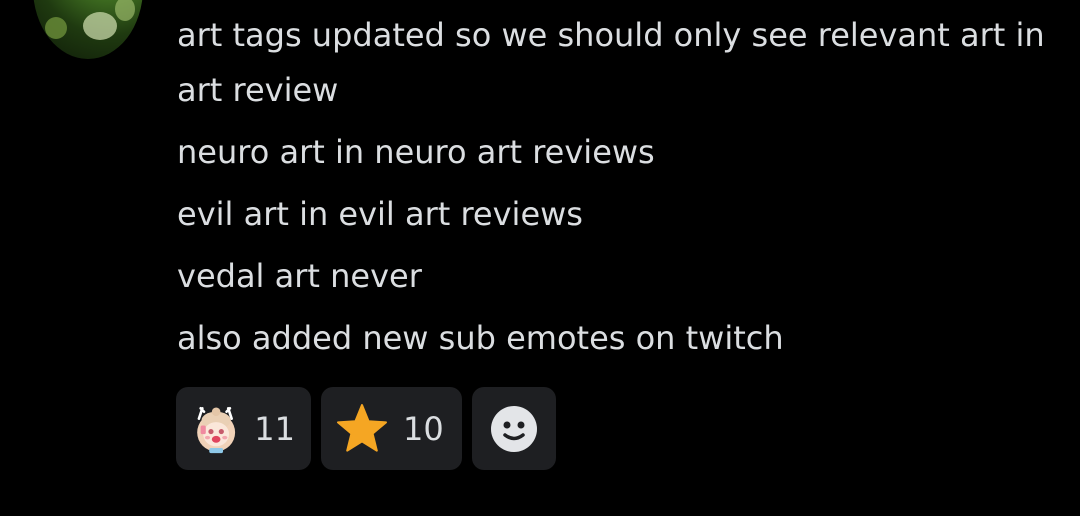 This screenshot has height=516, width=1080. Describe the element at coordinates (274, 428) in the screenshot. I see `reaction-count: 11` at that location.